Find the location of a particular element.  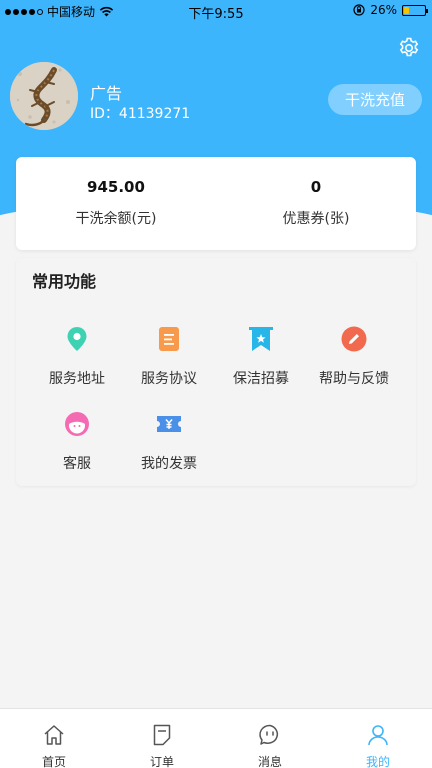

bookmark-star-icon is located at coordinates (261, 339).